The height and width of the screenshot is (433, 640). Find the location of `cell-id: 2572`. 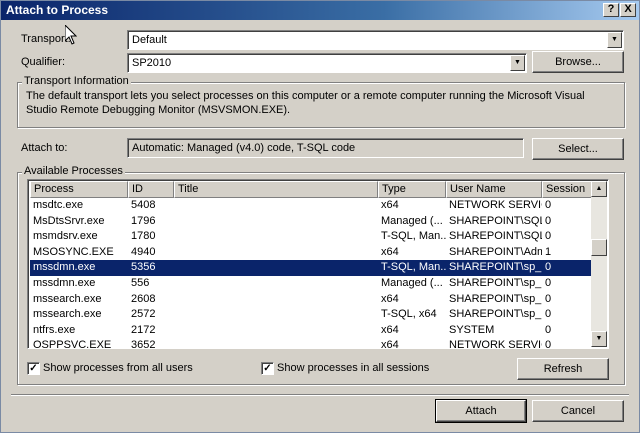

cell-id: 2572 is located at coordinates (143, 314).